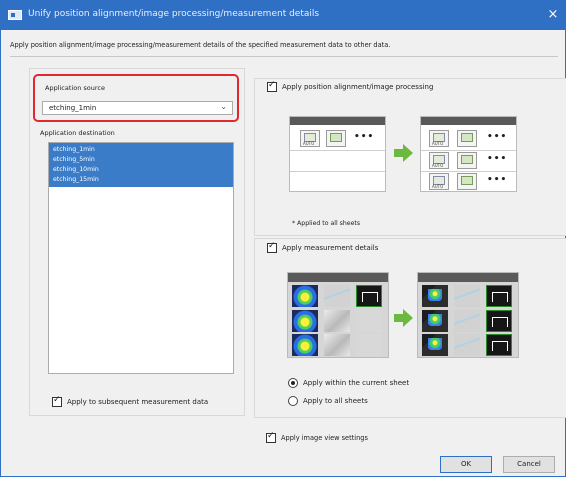 The height and width of the screenshot is (477, 566). I want to click on divider, so click(284, 56).